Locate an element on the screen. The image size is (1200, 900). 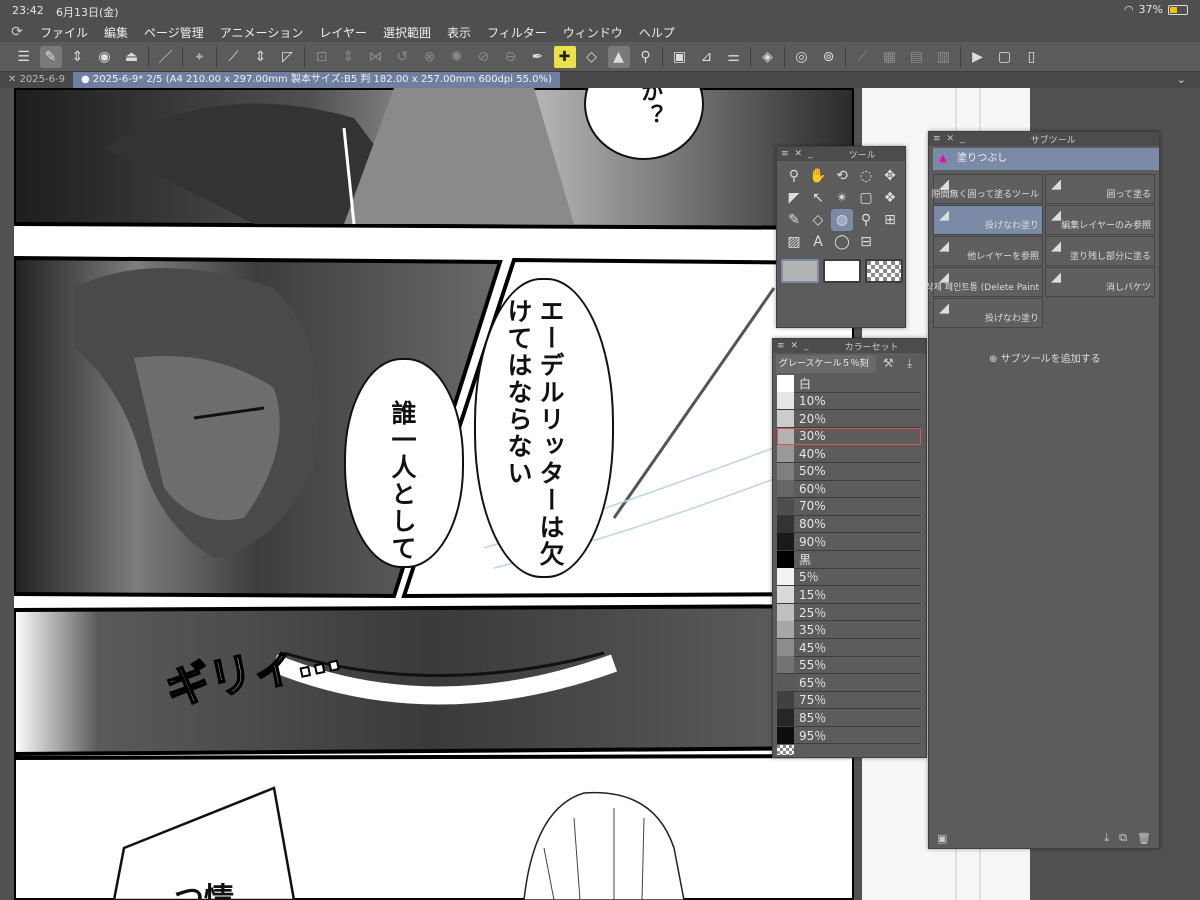
color-row: 45％ is located at coordinates (849, 647).